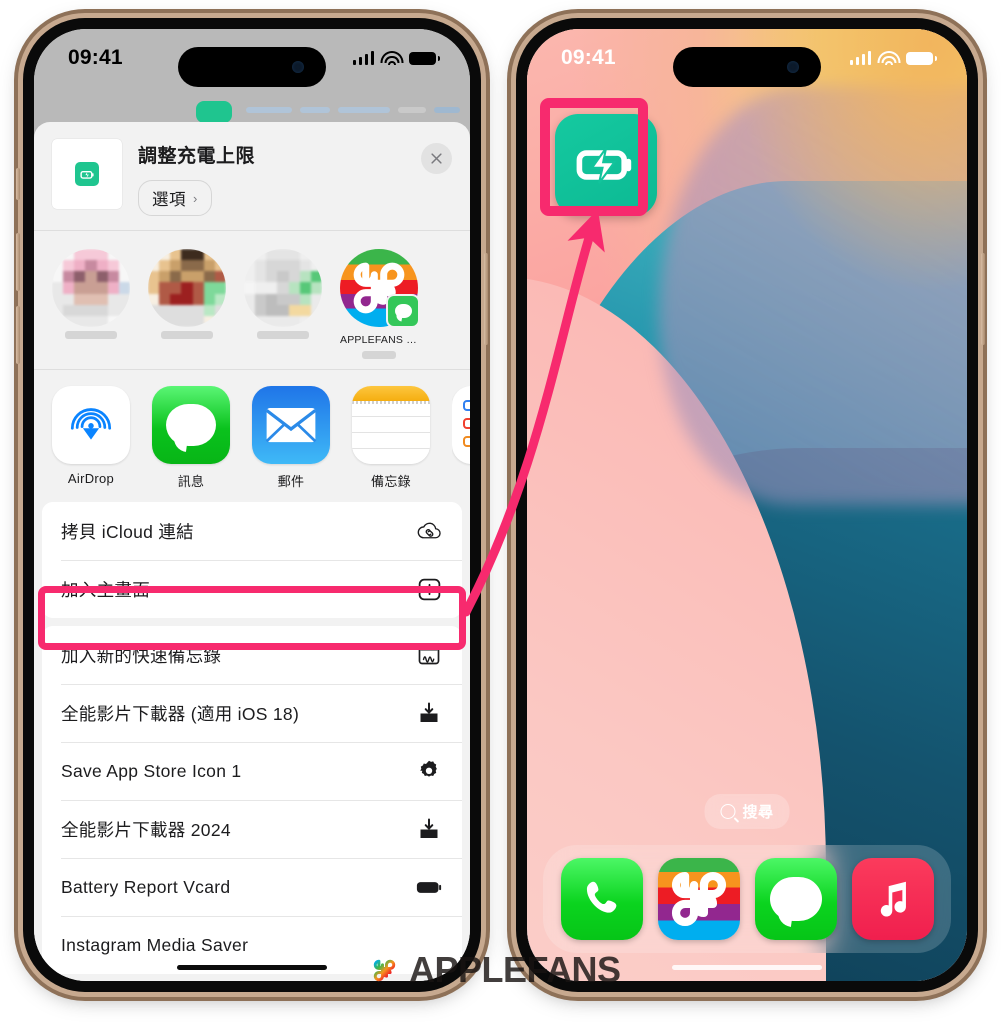 The image size is (1001, 1024). What do you see at coordinates (747, 967) in the screenshot?
I see `home-indicator-right` at bounding box center [747, 967].